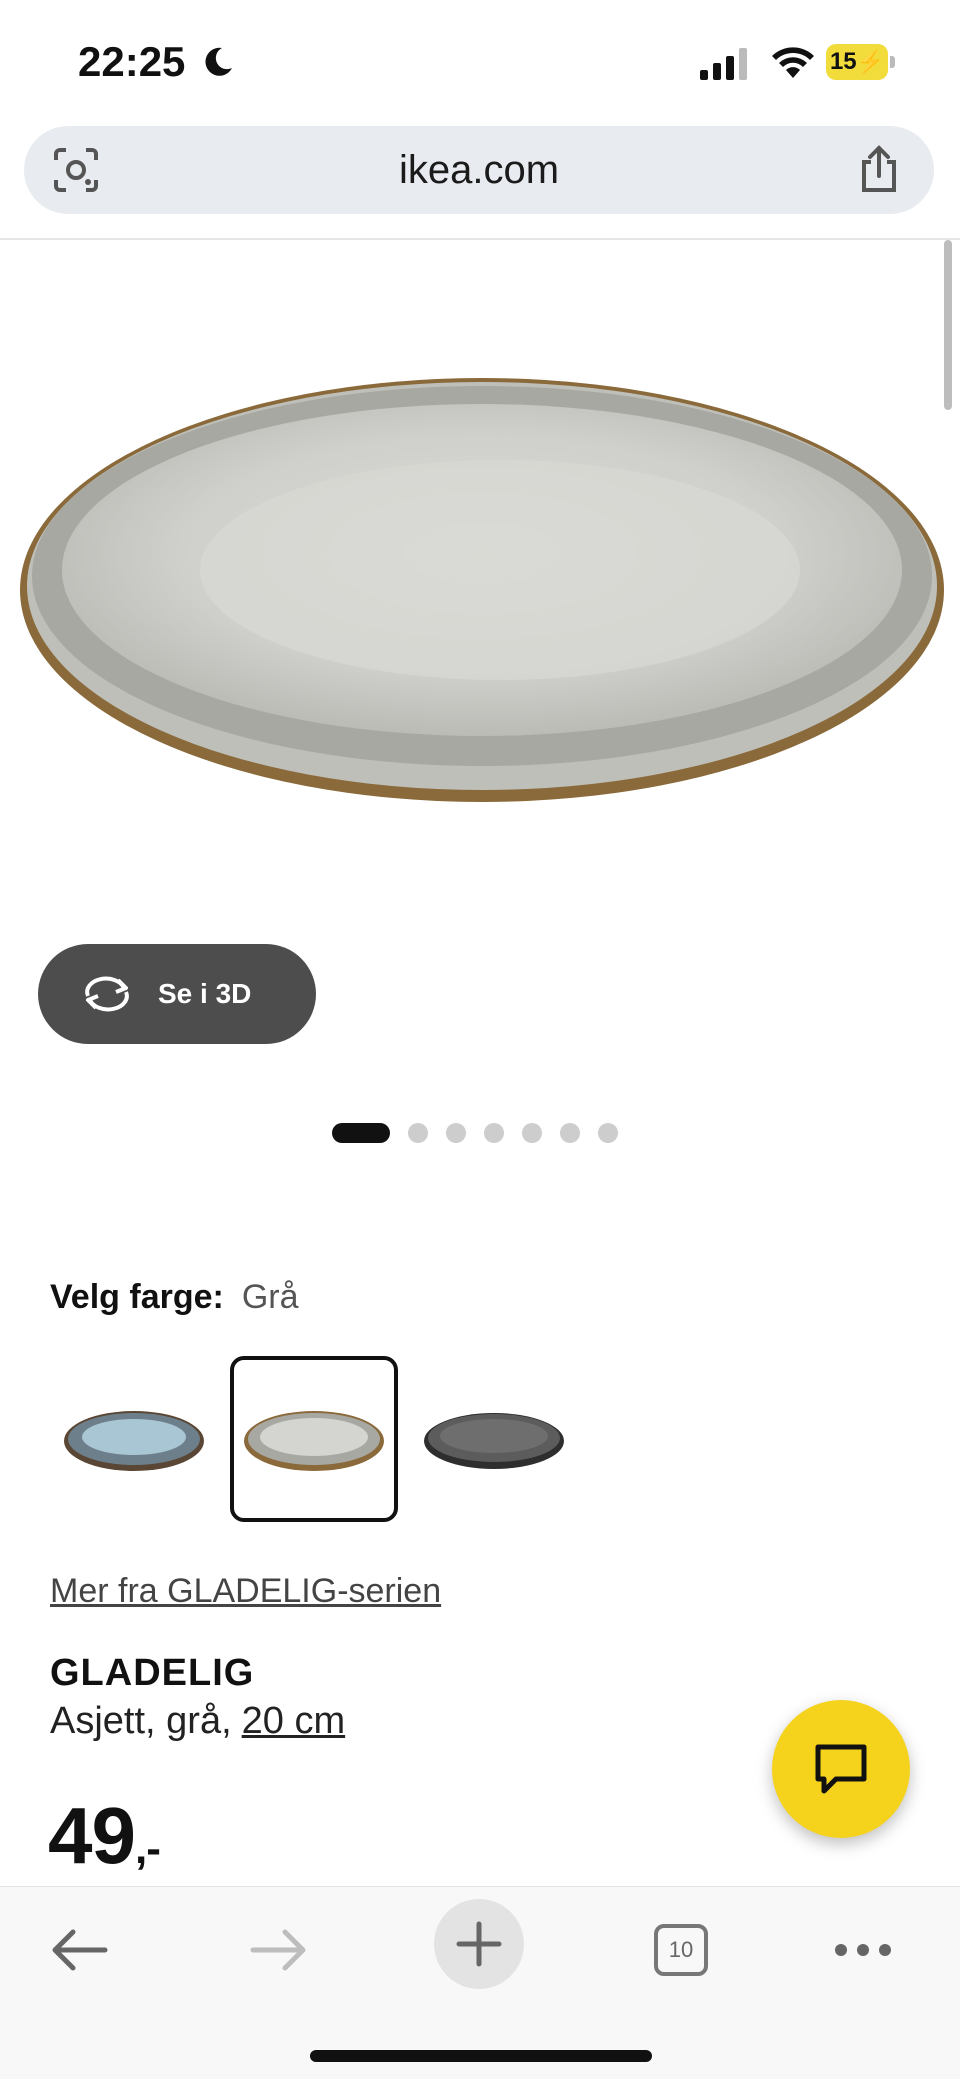 This screenshot has width=960, height=2079. I want to click on signal-icon, so click(723, 64).